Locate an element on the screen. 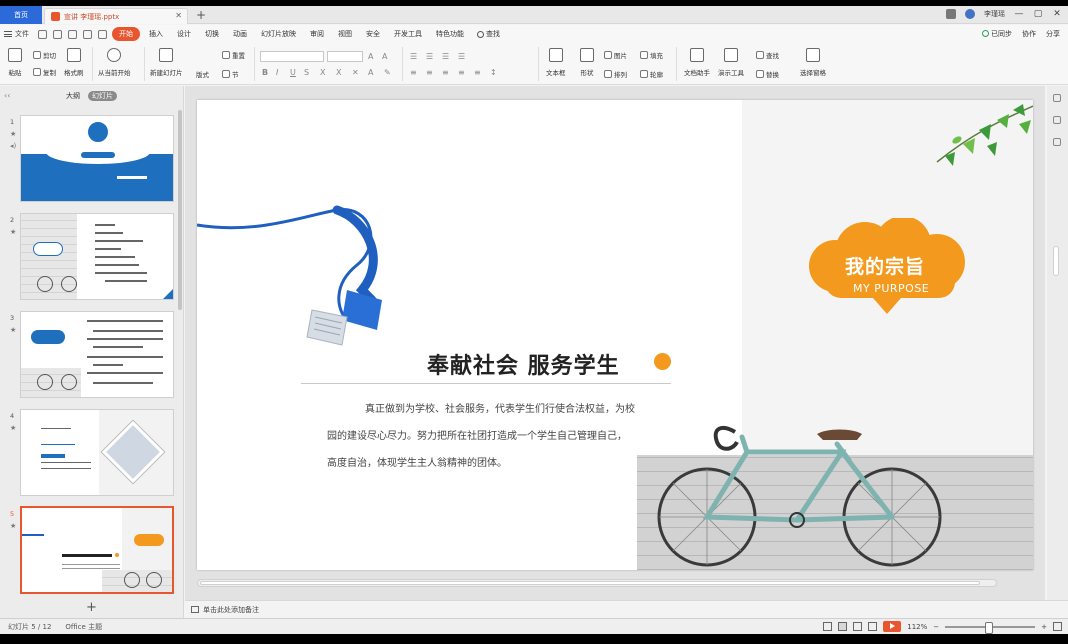  tab-security: 安全 is located at coordinates (373, 34).